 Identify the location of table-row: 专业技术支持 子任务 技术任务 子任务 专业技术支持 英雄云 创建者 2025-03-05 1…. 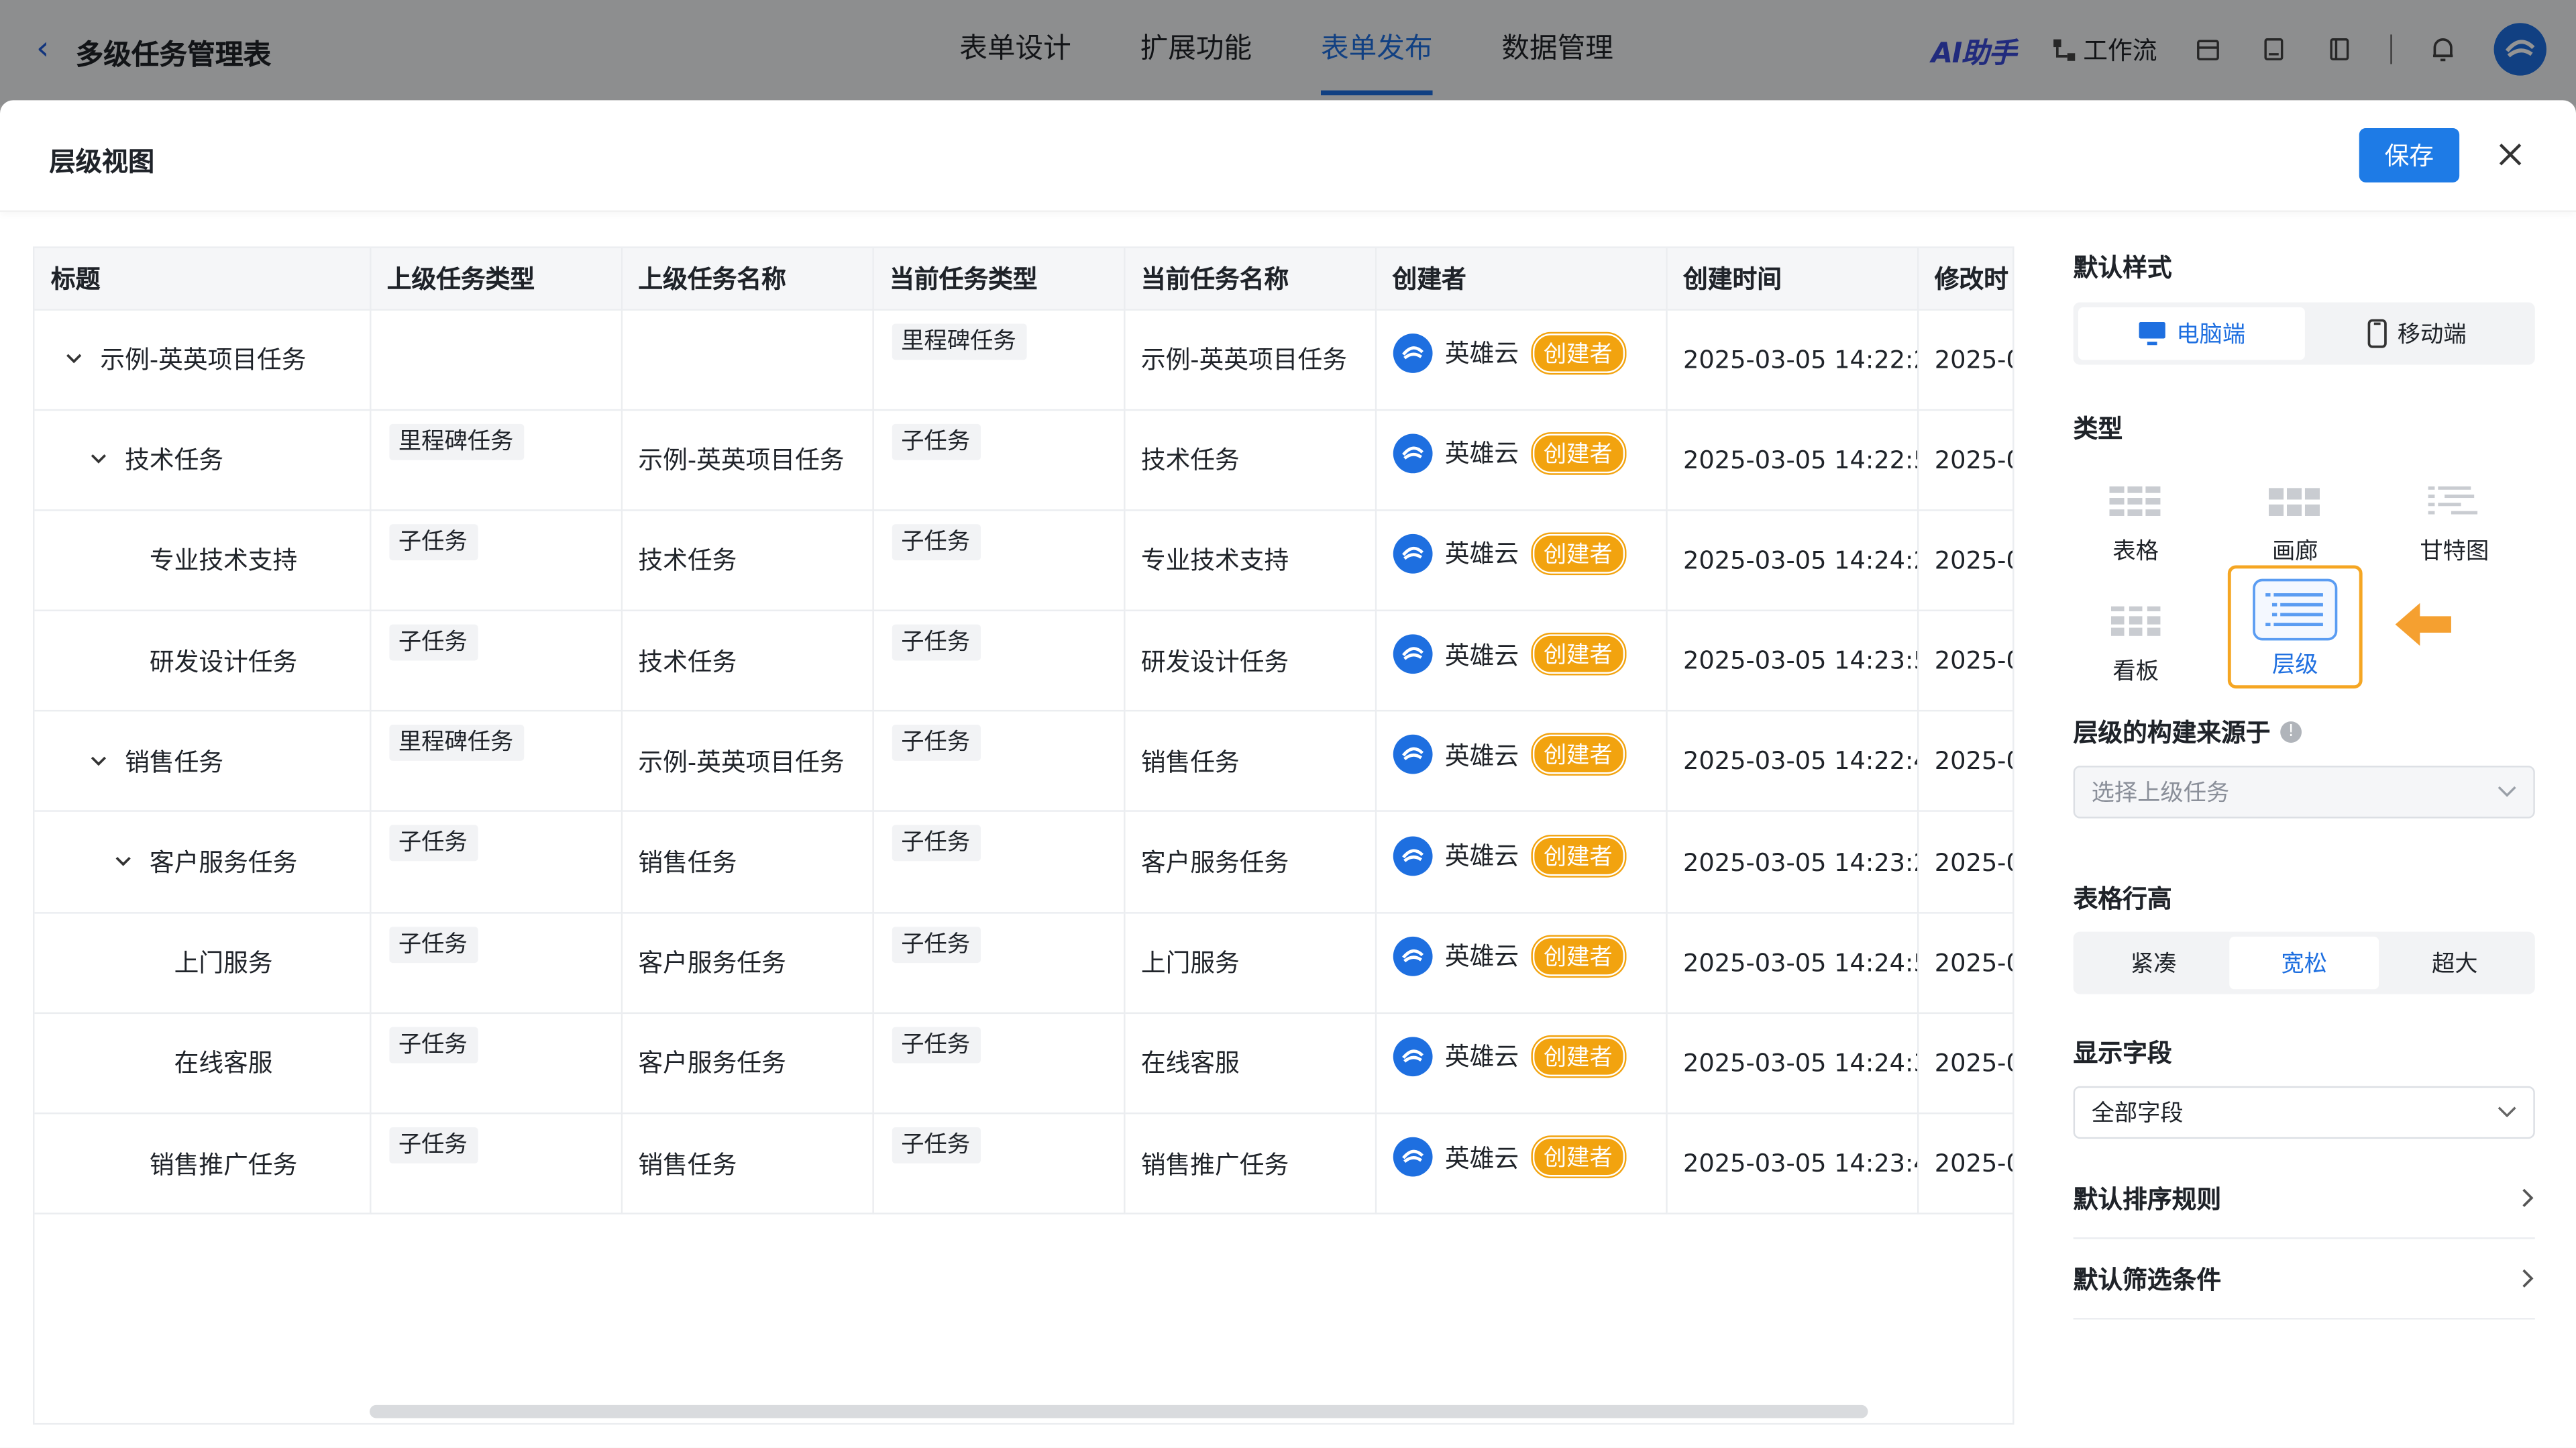
(1023, 561).